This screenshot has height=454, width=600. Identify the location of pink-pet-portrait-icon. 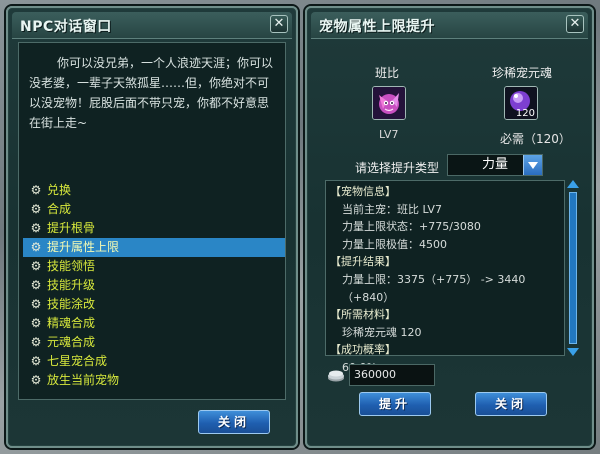
(389, 103).